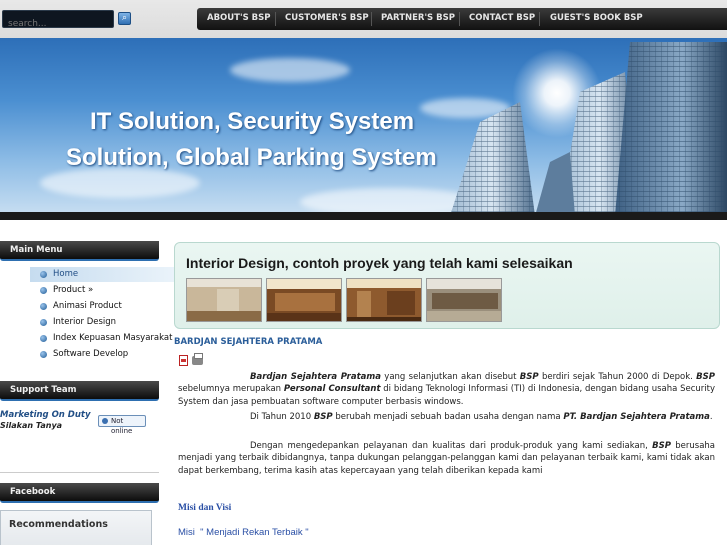  I want to click on menu-item-interior-design: Interior Design, so click(102, 322).